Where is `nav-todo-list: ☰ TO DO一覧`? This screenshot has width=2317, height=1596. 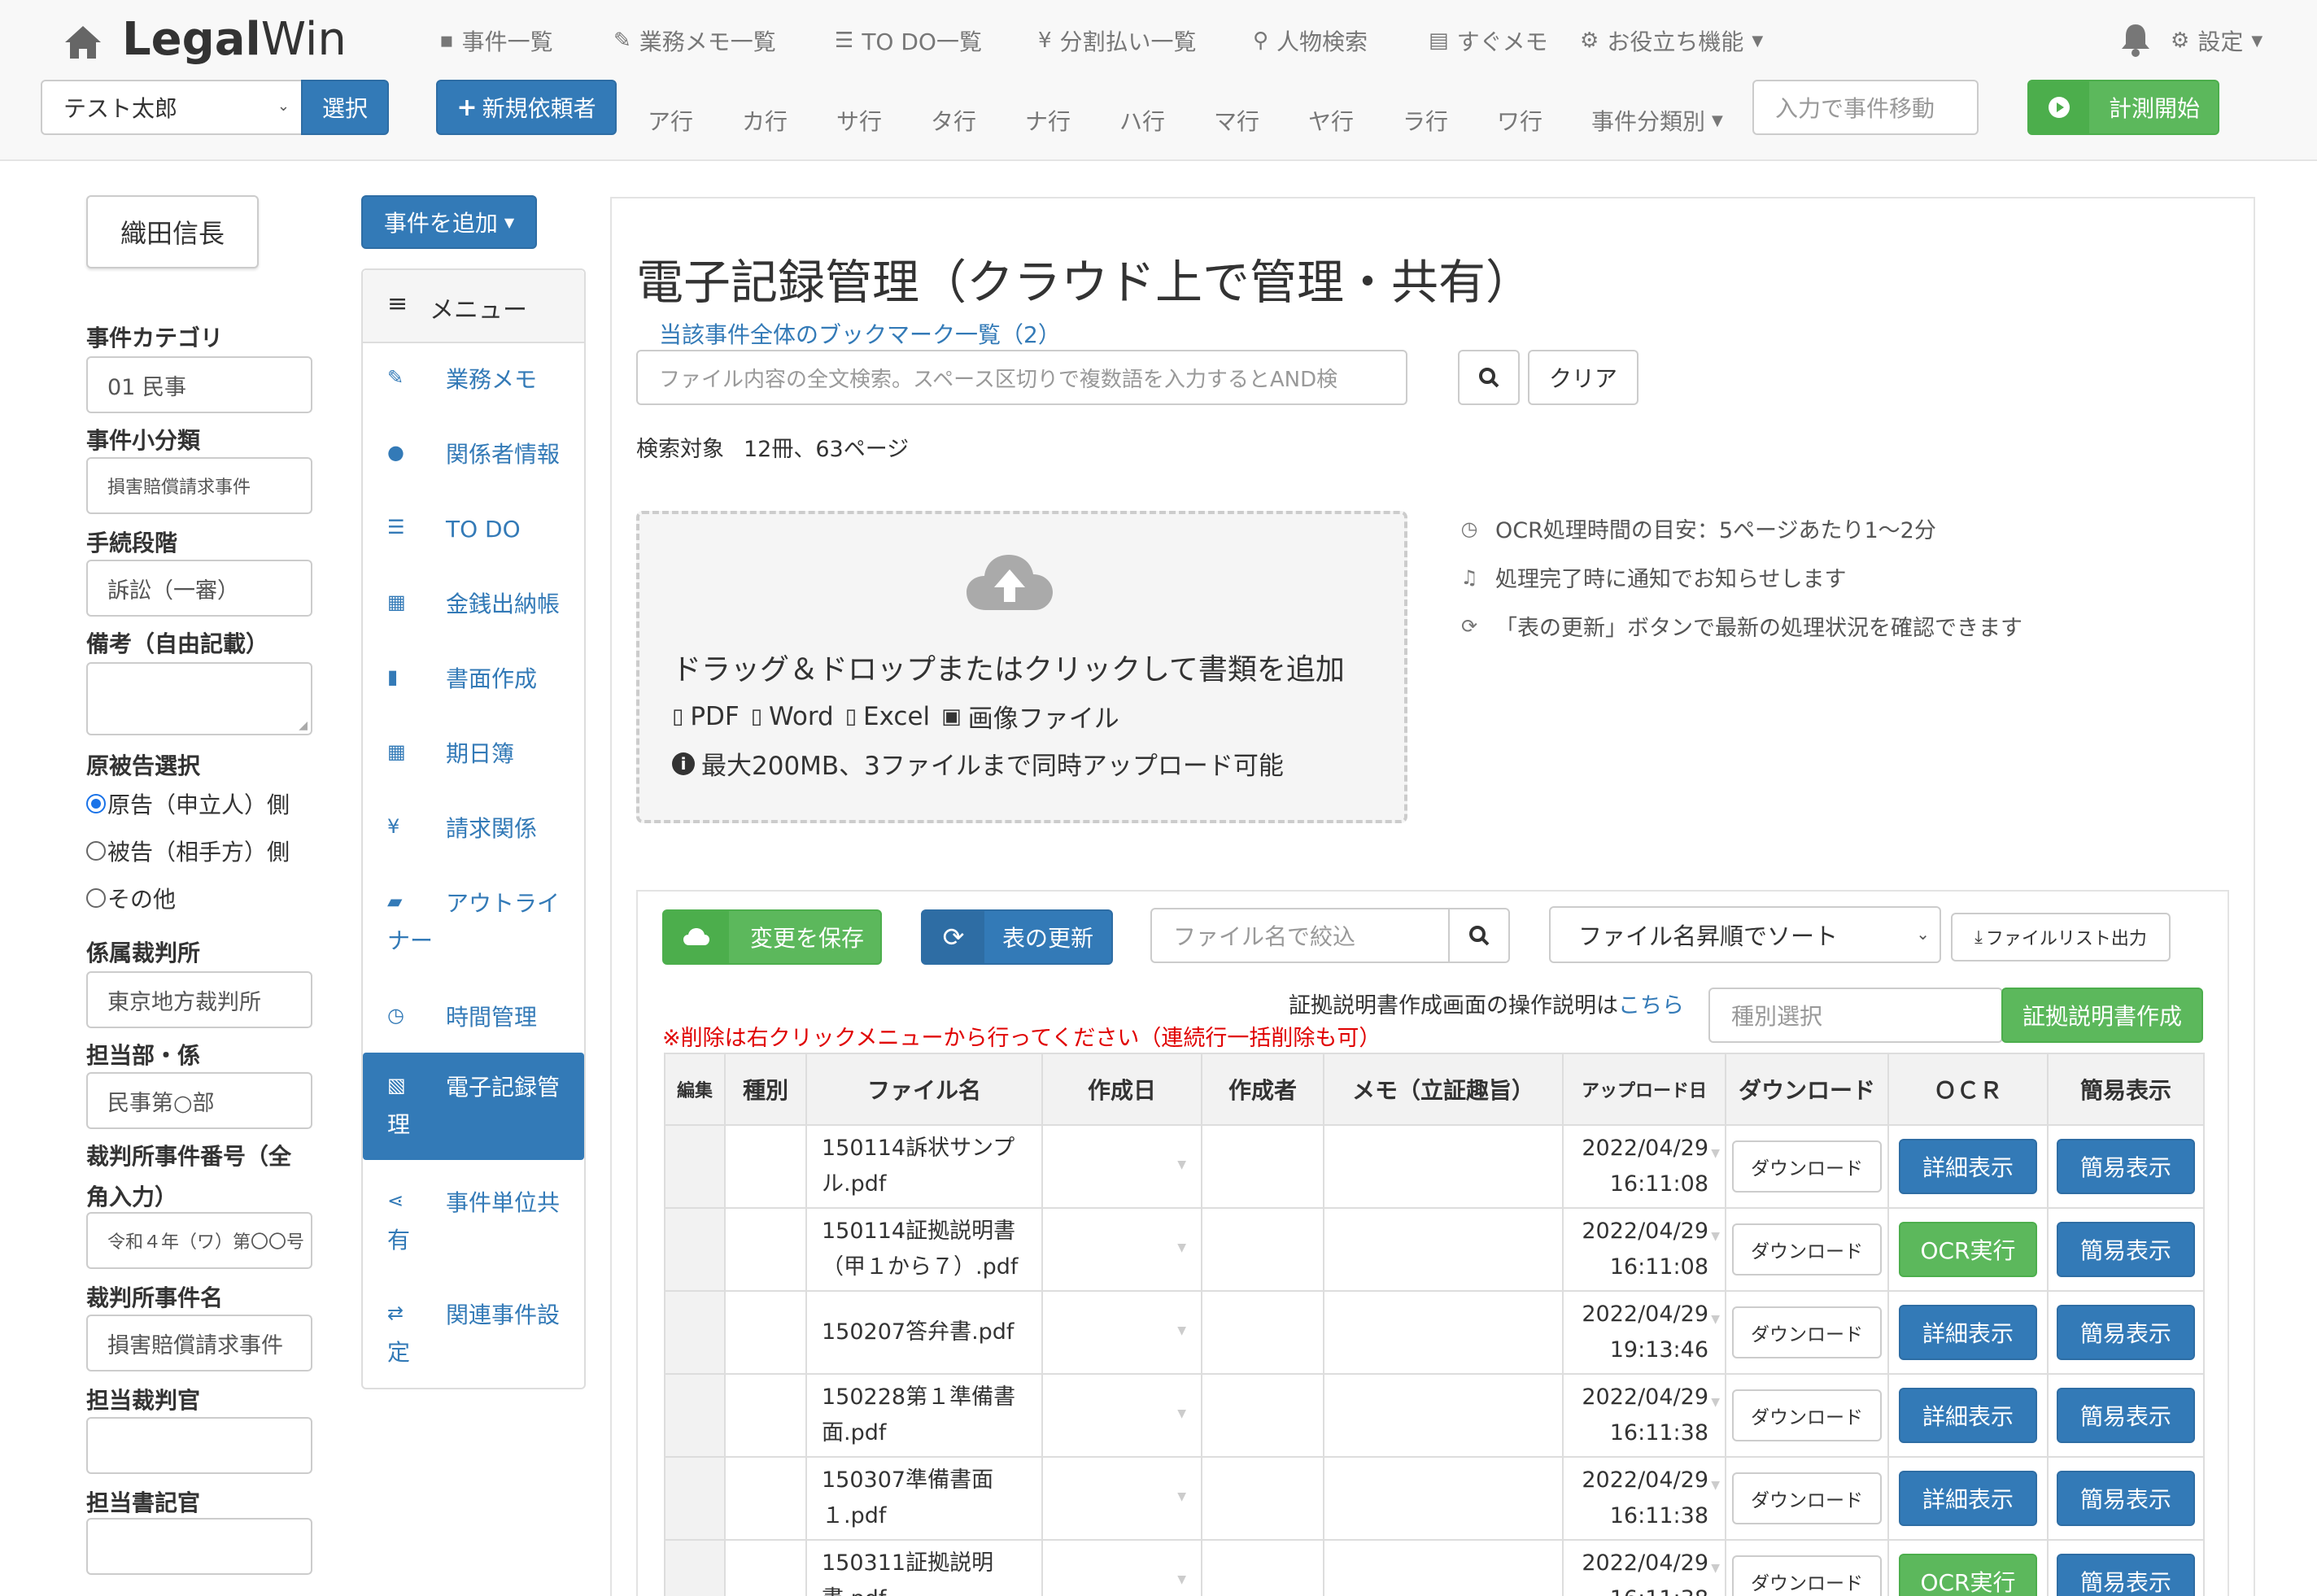 nav-todo-list: ☰ TO DO一覧 is located at coordinates (908, 40).